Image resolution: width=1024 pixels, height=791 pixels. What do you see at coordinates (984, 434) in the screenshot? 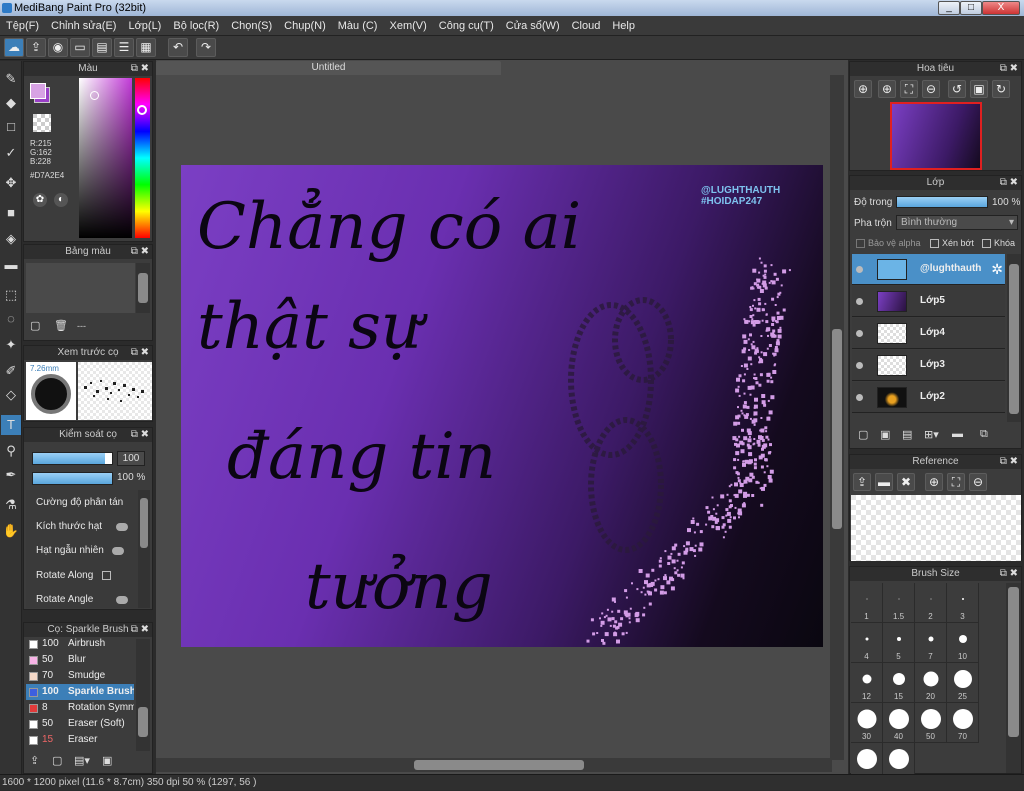
I see `duplicate-layer-icon: ⧉` at bounding box center [984, 434].